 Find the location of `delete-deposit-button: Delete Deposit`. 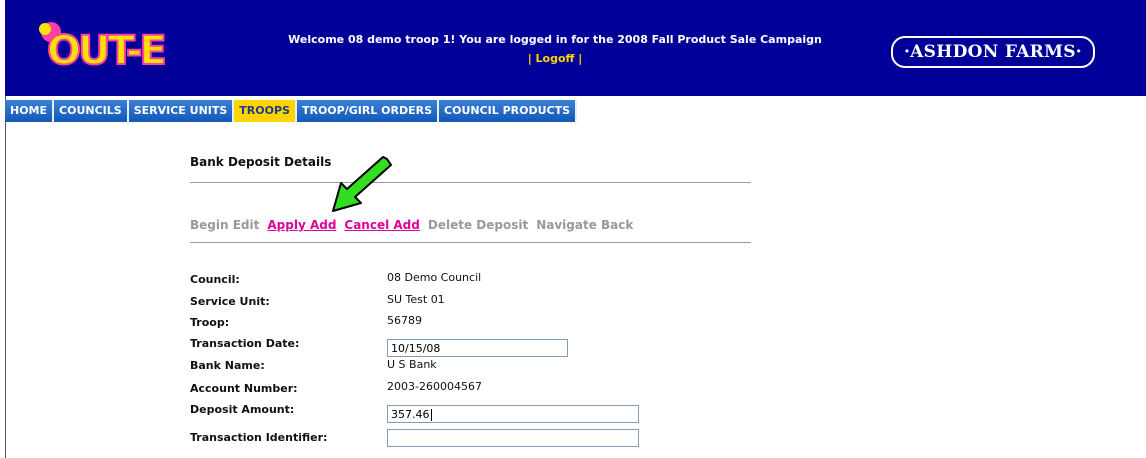

delete-deposit-button: Delete Deposit is located at coordinates (478, 225).